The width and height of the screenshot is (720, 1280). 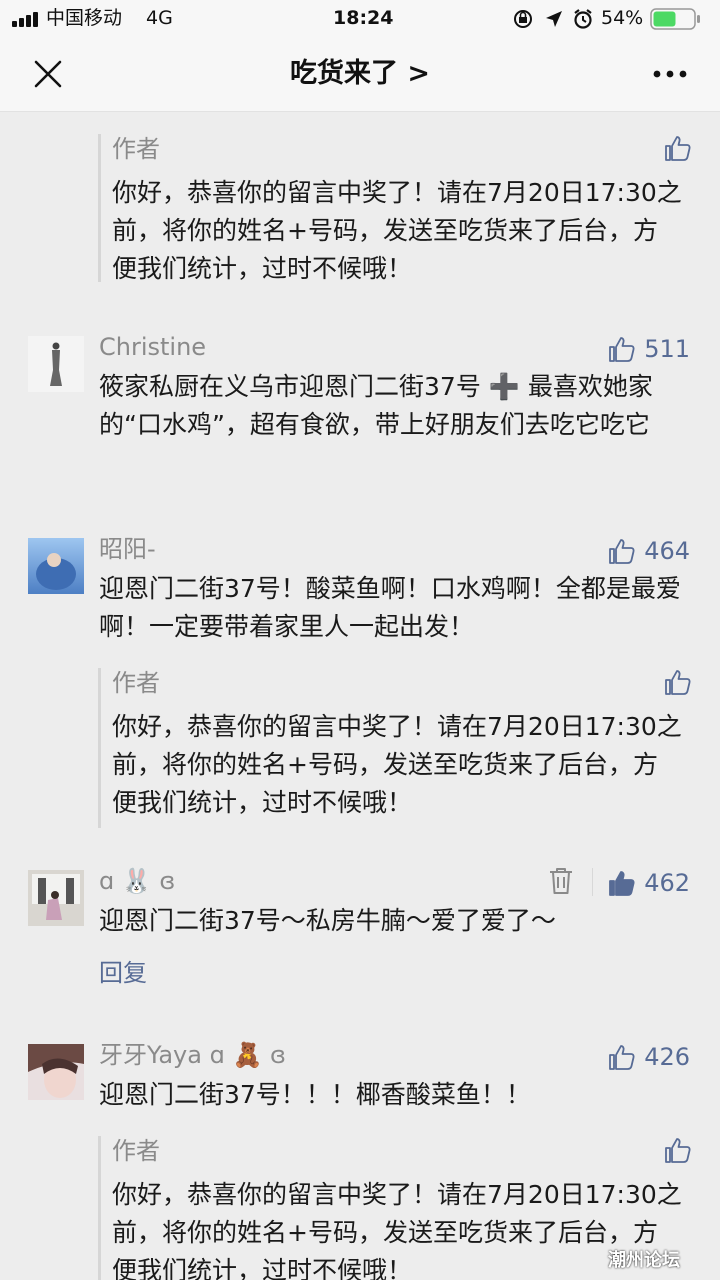 What do you see at coordinates (127, 549) in the screenshot?
I see `commenter-name: 昭阳-` at bounding box center [127, 549].